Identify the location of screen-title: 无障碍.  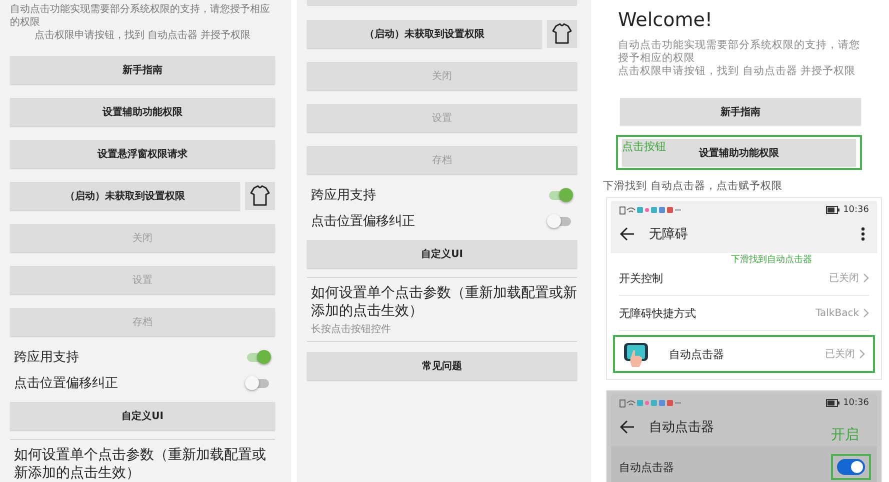
(668, 234).